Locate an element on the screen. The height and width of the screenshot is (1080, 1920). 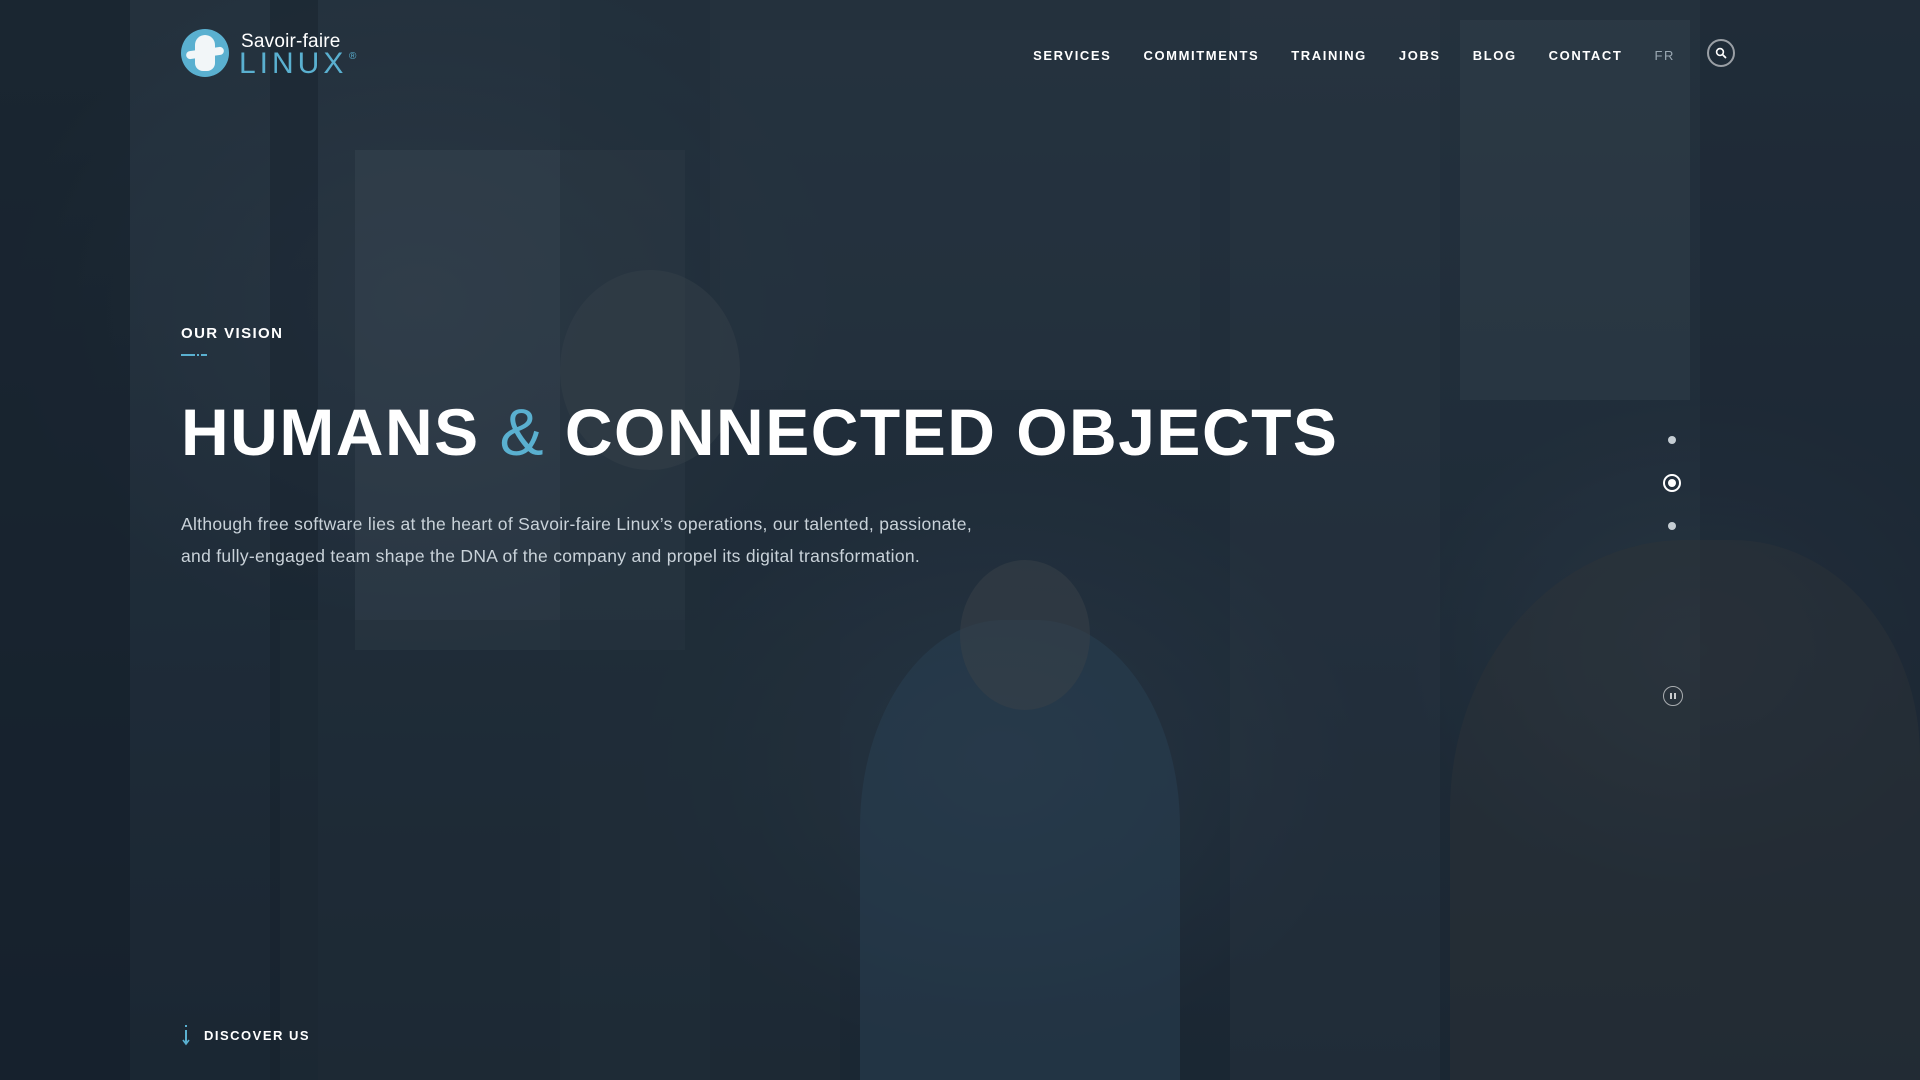
slider-dot-2-active is located at coordinates (1672, 483).